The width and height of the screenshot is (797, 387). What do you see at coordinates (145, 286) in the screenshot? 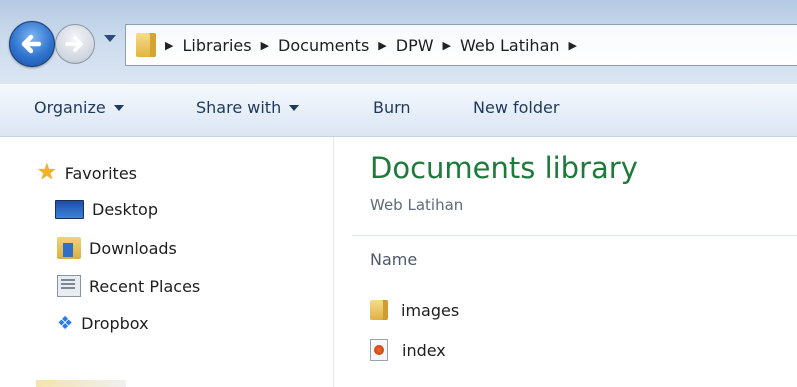
I see `nav-item-label: Recent Places` at bounding box center [145, 286].